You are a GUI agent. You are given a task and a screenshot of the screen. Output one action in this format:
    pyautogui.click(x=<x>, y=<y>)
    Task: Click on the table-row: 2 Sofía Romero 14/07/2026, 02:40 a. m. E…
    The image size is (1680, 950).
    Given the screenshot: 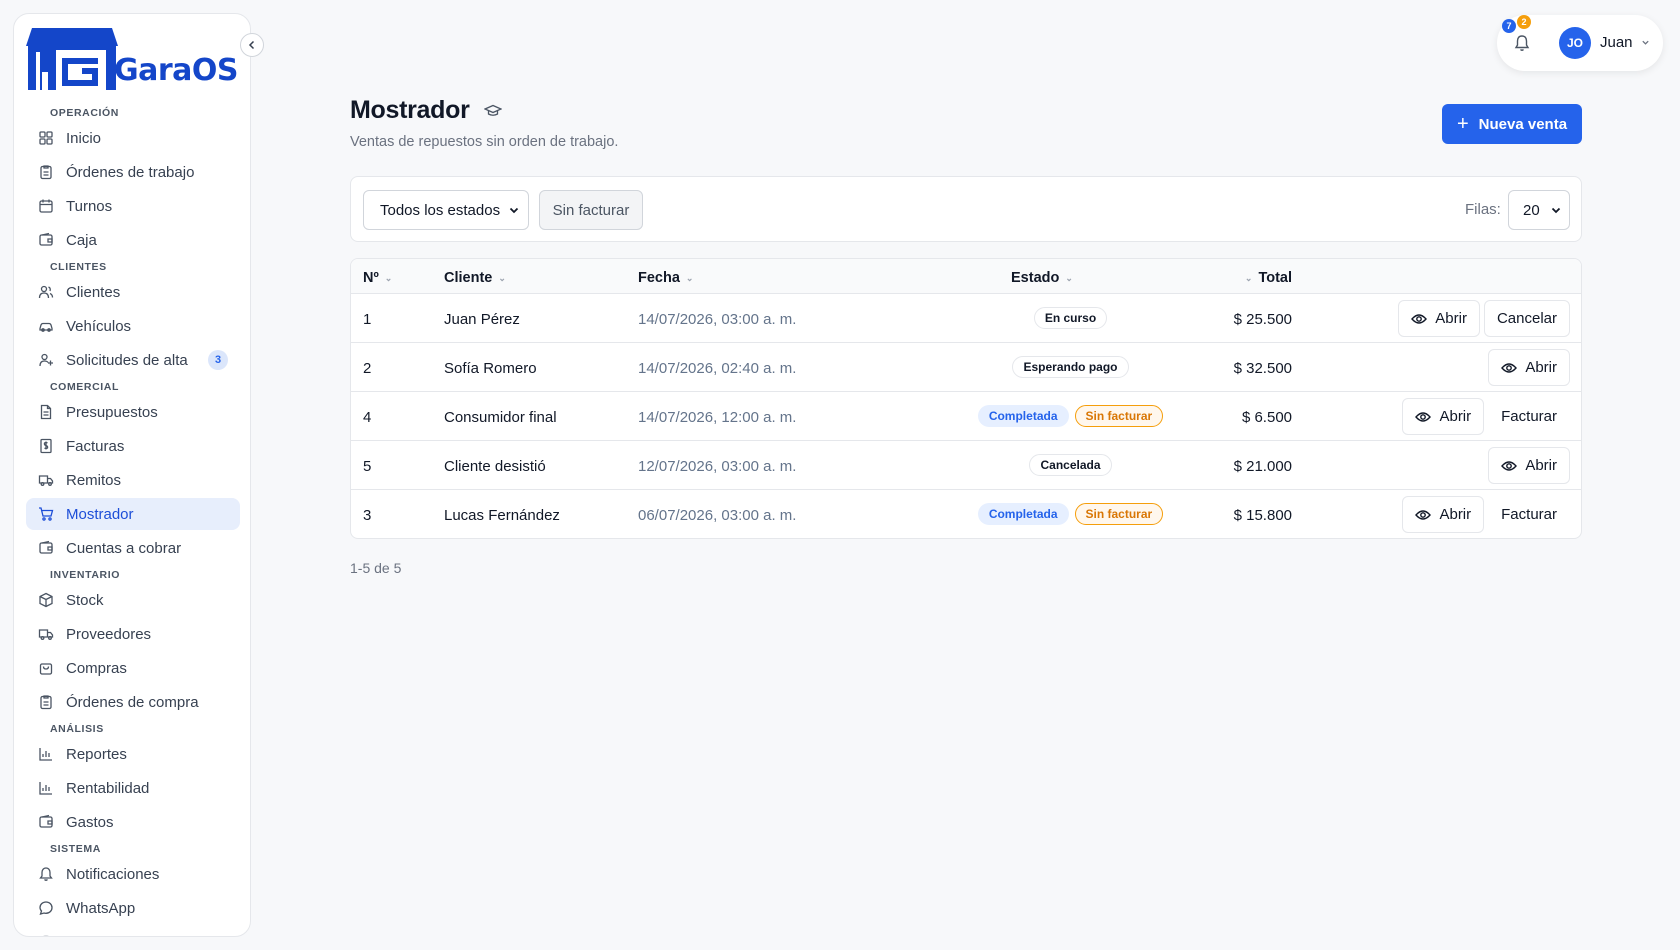 What is the action you would take?
    pyautogui.click(x=966, y=367)
    